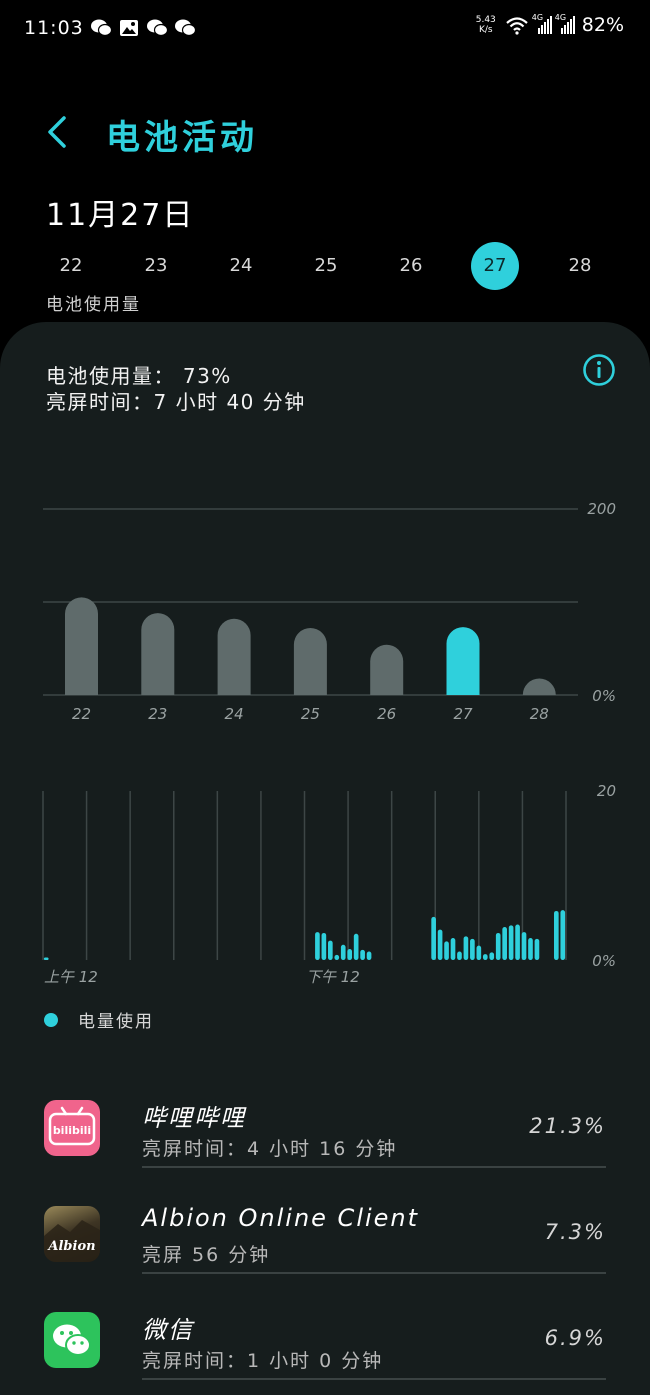 This screenshot has height=1395, width=650. What do you see at coordinates (157, 714) in the screenshot?
I see `x-tick-label: 23` at bounding box center [157, 714].